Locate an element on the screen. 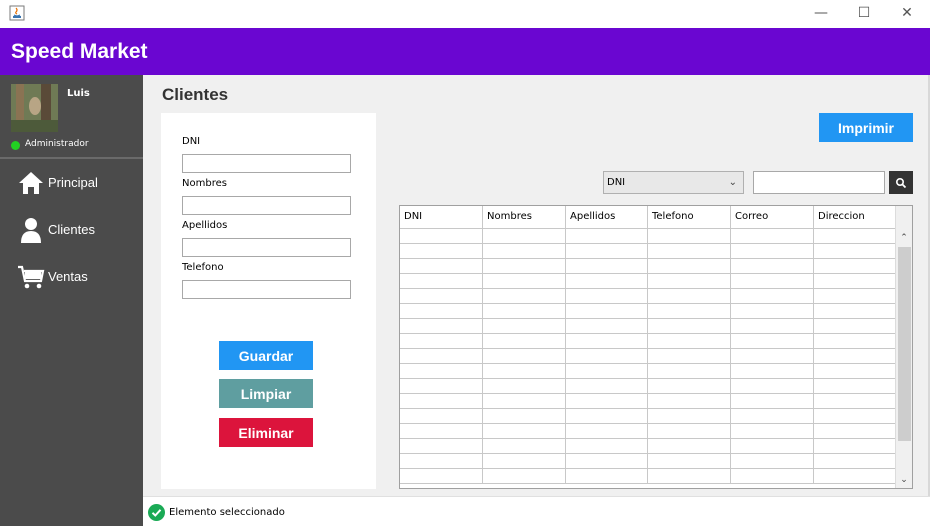  sidebar-item-principal: Principal is located at coordinates (71, 183).